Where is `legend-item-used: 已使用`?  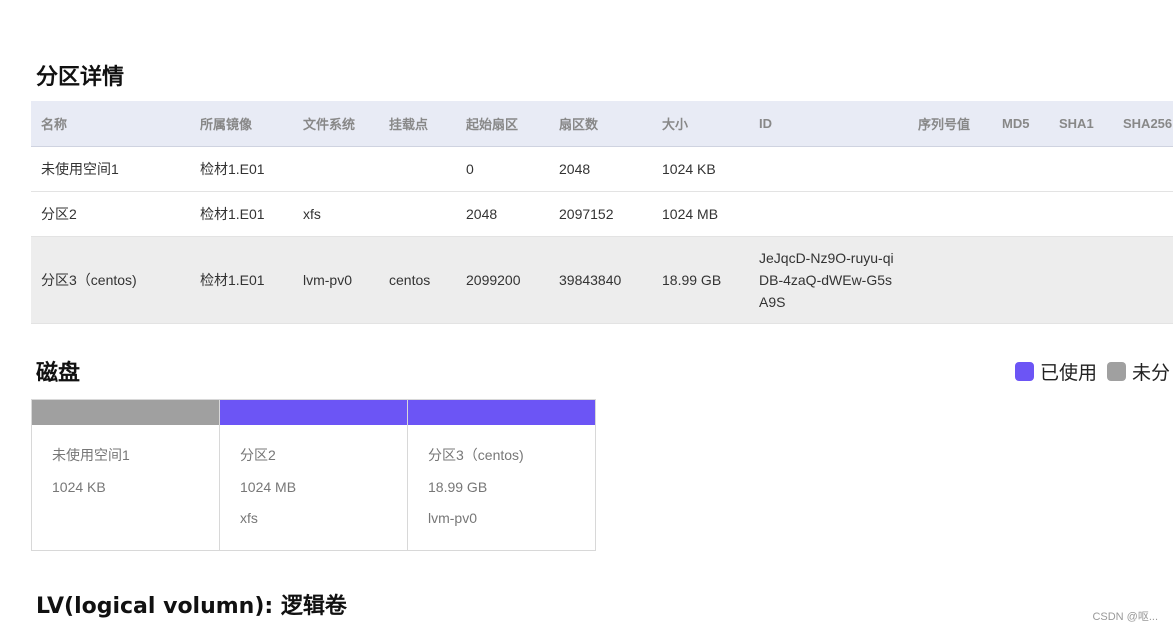
legend-item-used: 已使用 is located at coordinates (1056, 371).